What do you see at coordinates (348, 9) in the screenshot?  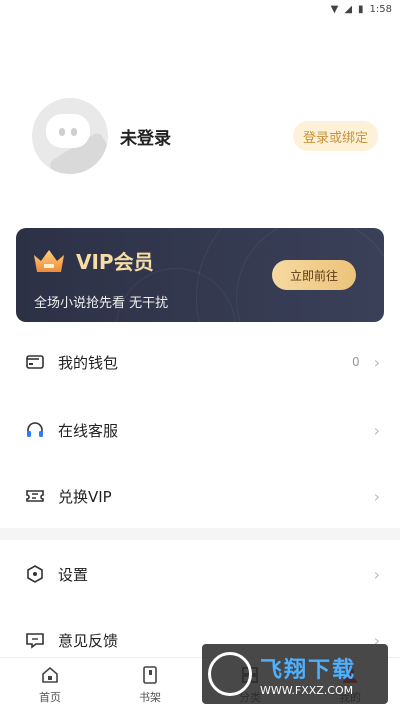 I see `signal-icon: ◢` at bounding box center [348, 9].